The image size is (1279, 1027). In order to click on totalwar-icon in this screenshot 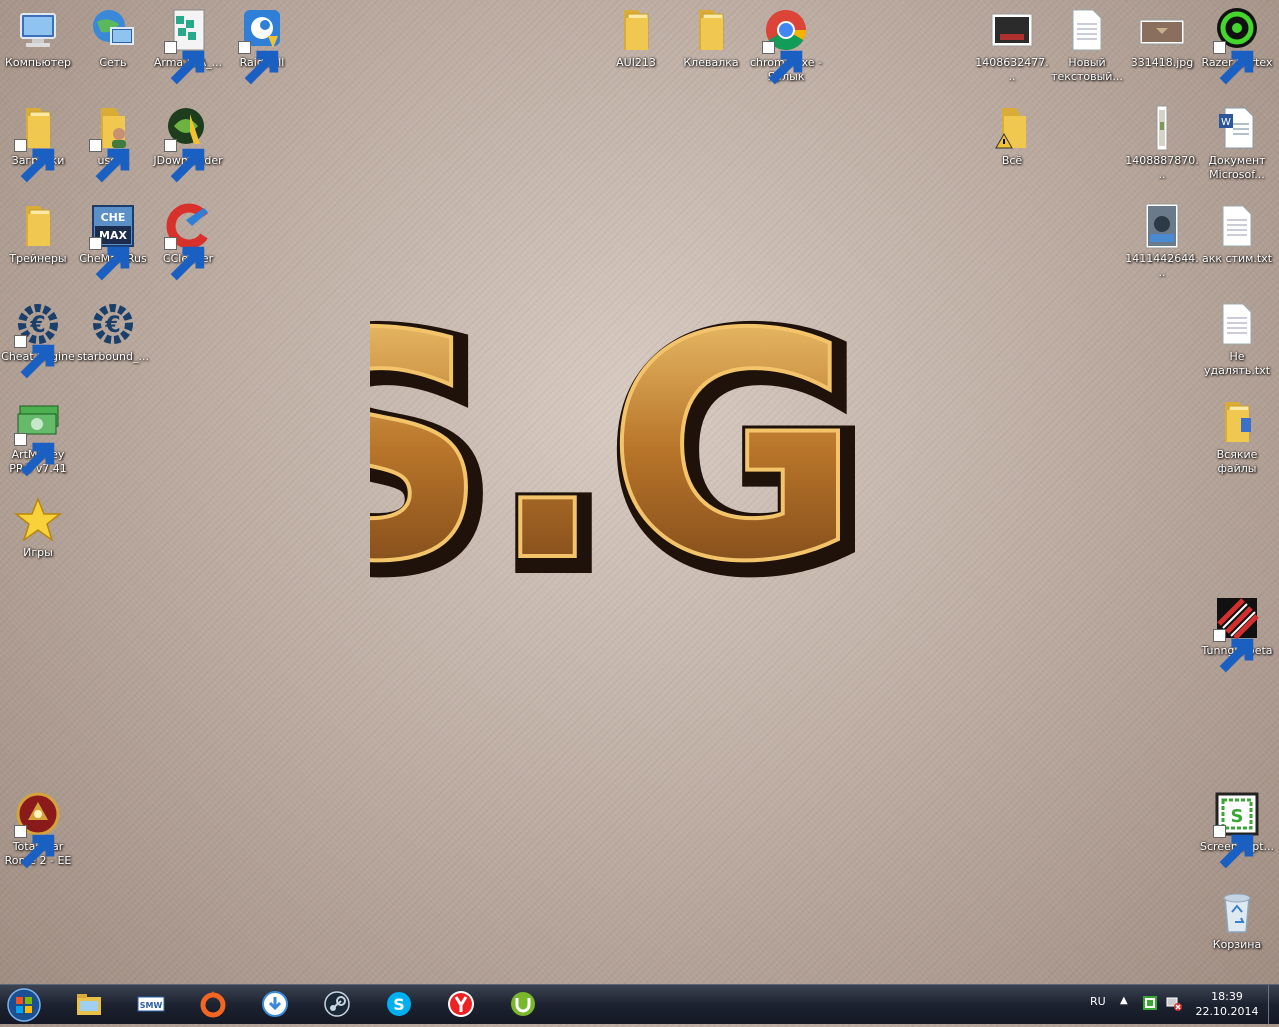, I will do `click(38, 829)`.